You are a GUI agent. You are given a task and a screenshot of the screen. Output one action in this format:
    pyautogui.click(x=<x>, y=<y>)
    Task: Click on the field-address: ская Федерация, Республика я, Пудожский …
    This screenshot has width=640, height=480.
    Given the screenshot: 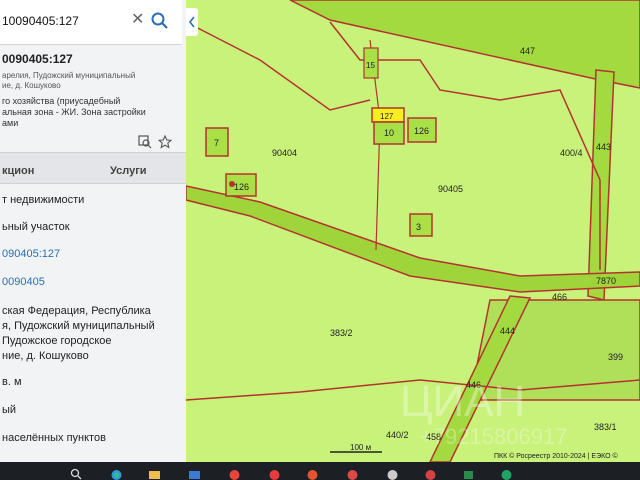 What is the action you would take?
    pyautogui.click(x=94, y=334)
    